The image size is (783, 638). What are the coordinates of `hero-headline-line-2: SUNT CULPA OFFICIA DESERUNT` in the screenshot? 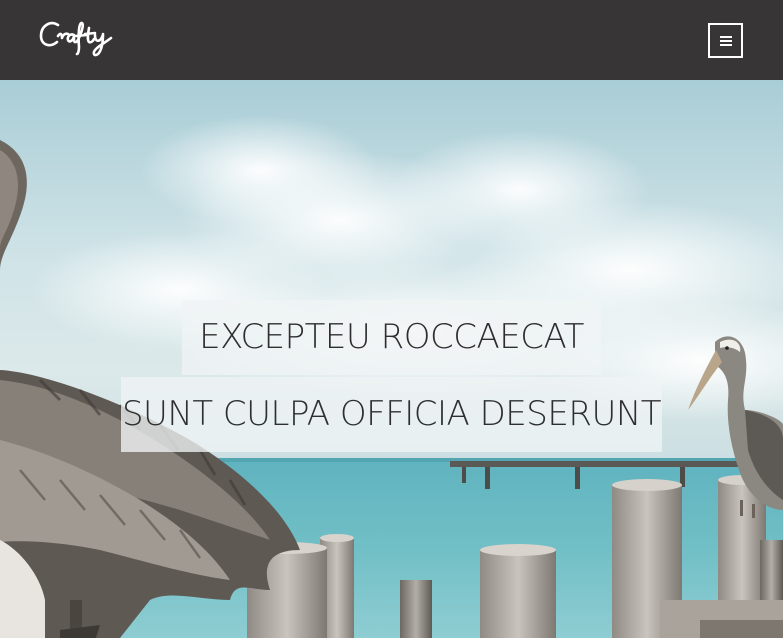 It's located at (391, 414).